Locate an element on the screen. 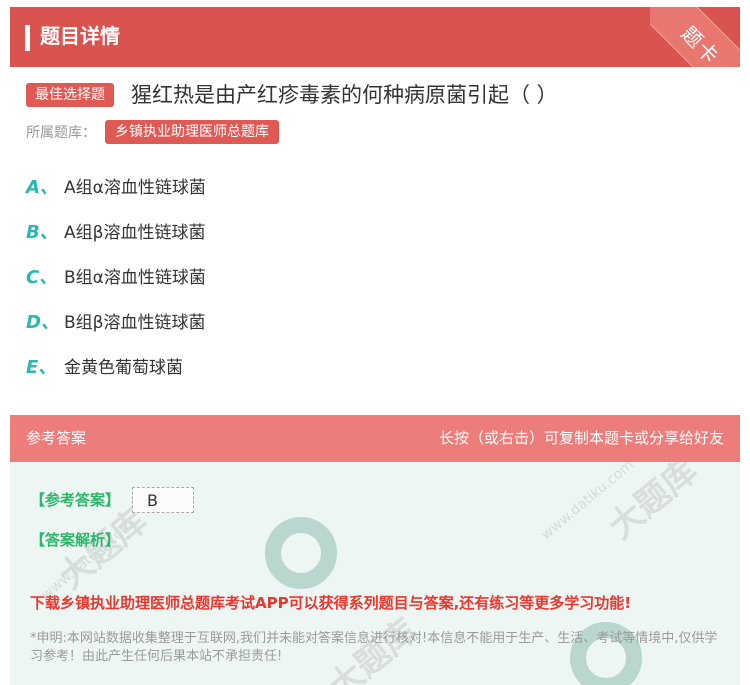  library-label: 所属题库： is located at coordinates (61, 133).